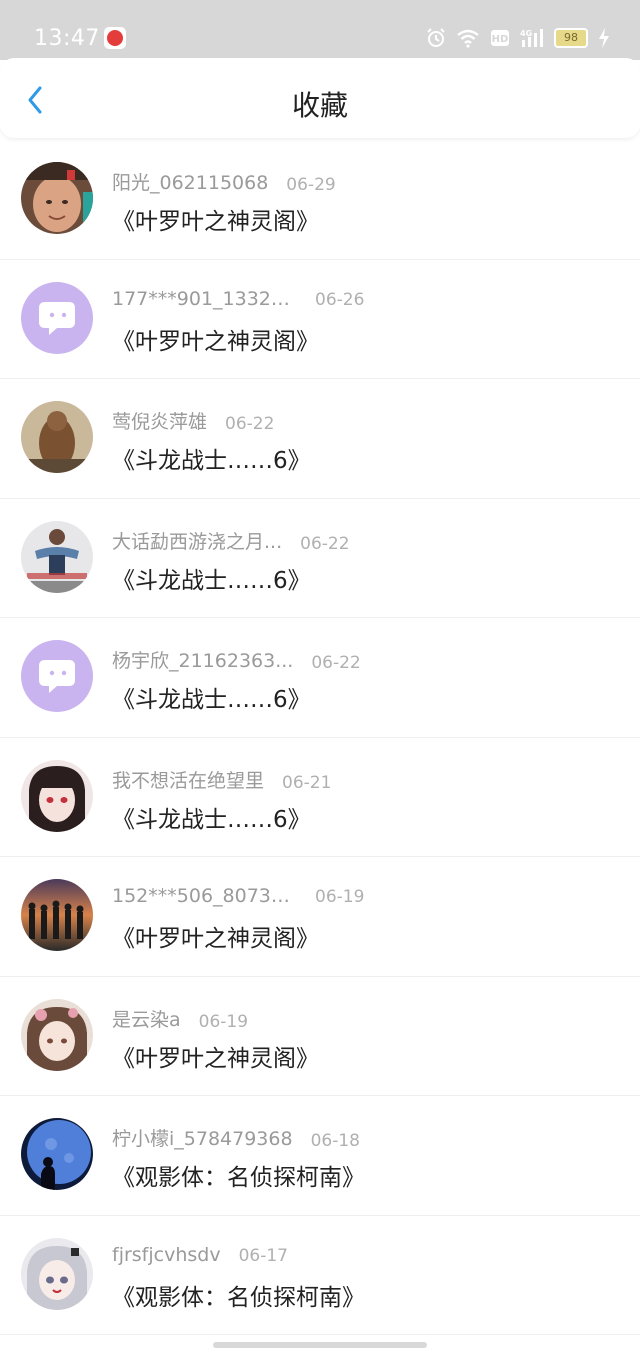 Image resolution: width=640 pixels, height=1351 pixels. I want to click on user-name: 柠小檬i_578479368, so click(202, 1137).